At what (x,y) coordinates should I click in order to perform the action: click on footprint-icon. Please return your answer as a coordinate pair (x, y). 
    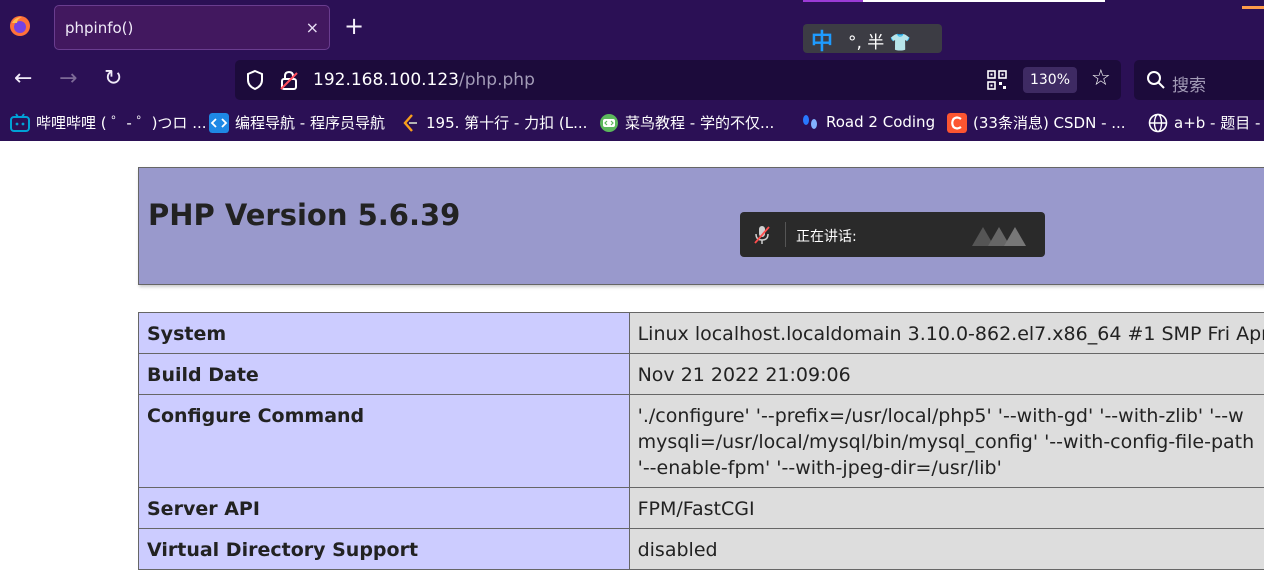
    Looking at the image, I should click on (810, 122).